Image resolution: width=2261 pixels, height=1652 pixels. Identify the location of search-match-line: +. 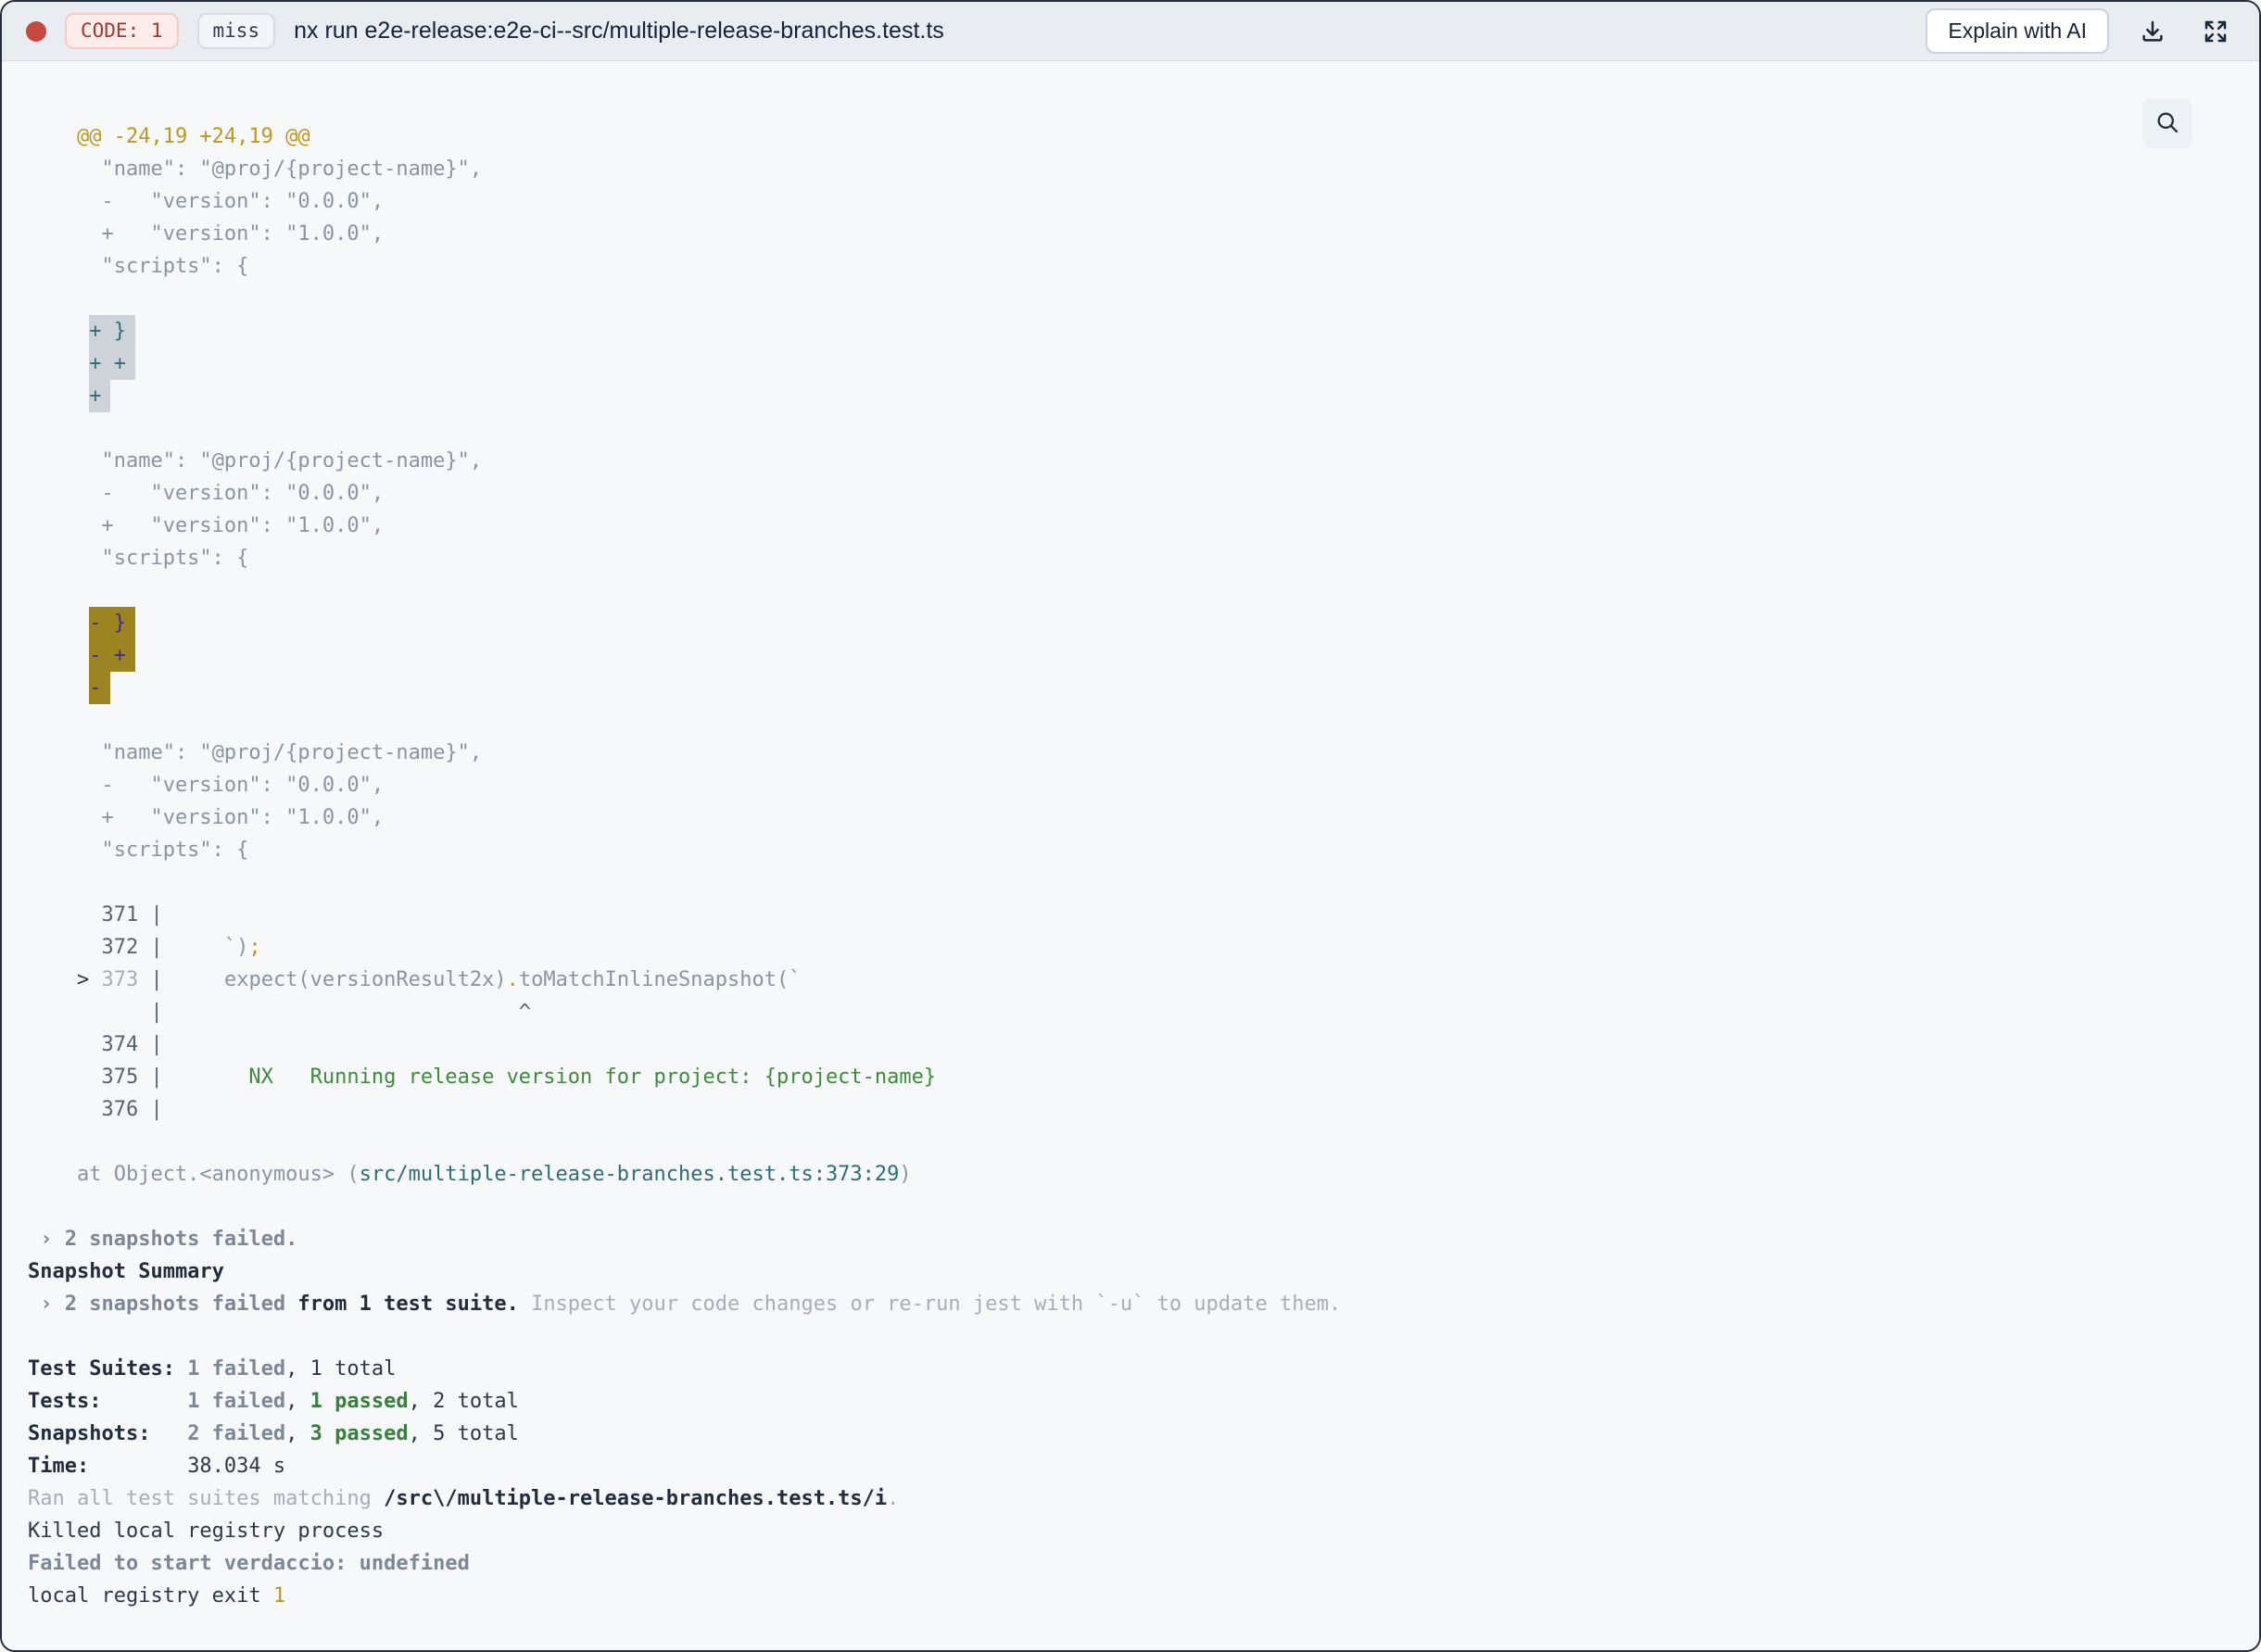
(1144, 396).